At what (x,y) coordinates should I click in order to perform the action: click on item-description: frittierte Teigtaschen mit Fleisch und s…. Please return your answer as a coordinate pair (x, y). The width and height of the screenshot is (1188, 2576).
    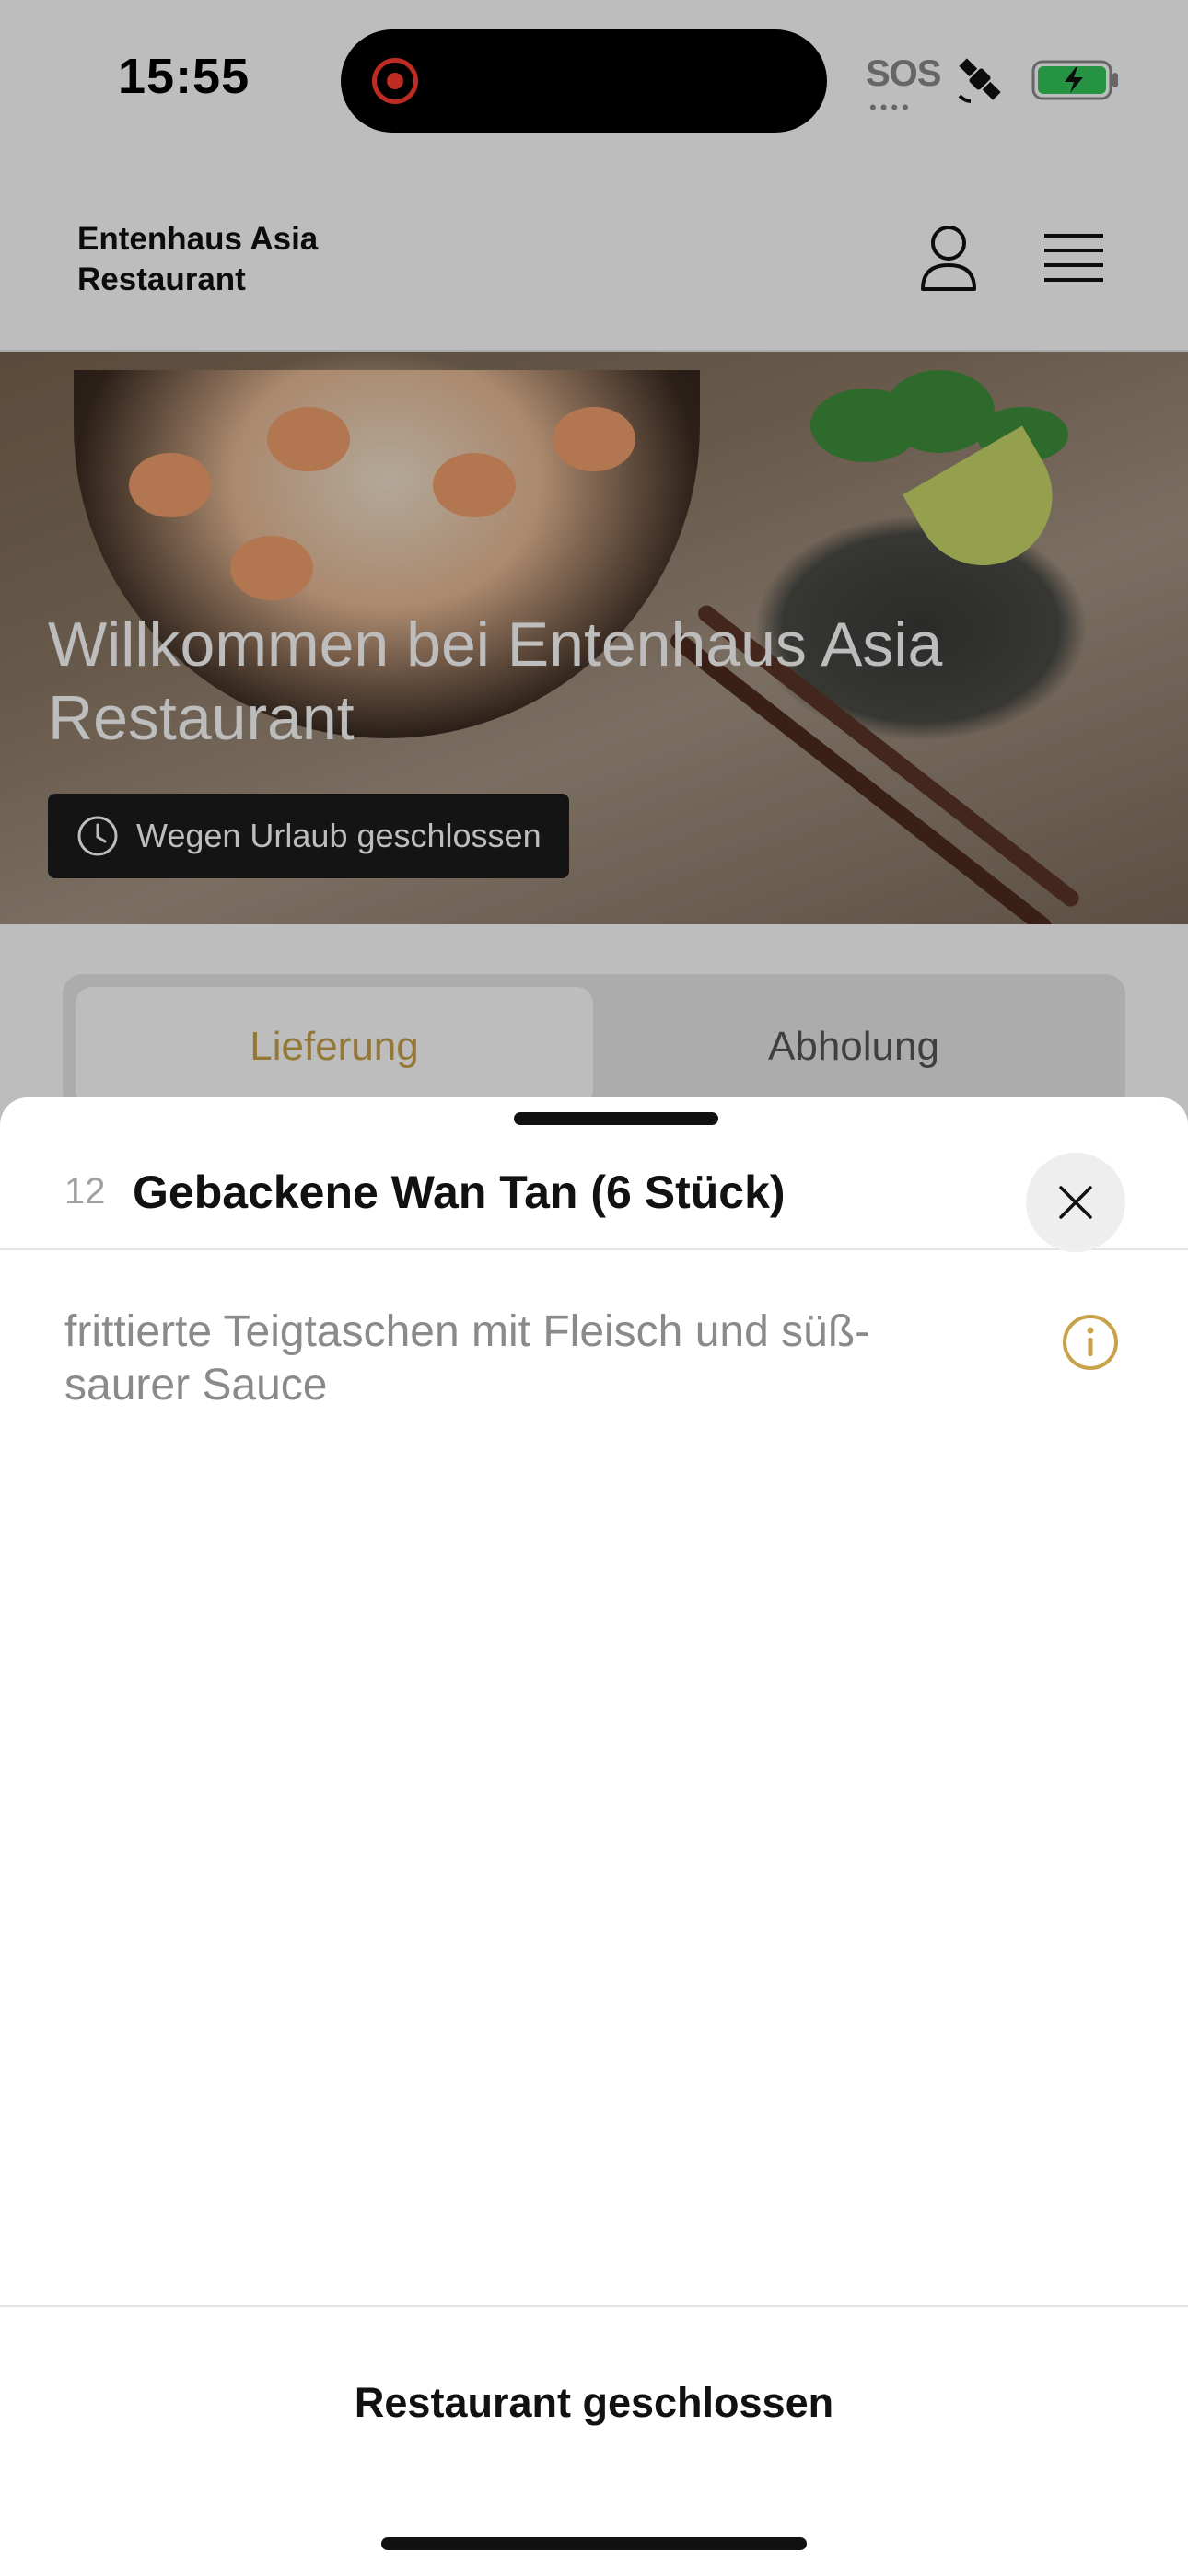
    Looking at the image, I should click on (467, 1358).